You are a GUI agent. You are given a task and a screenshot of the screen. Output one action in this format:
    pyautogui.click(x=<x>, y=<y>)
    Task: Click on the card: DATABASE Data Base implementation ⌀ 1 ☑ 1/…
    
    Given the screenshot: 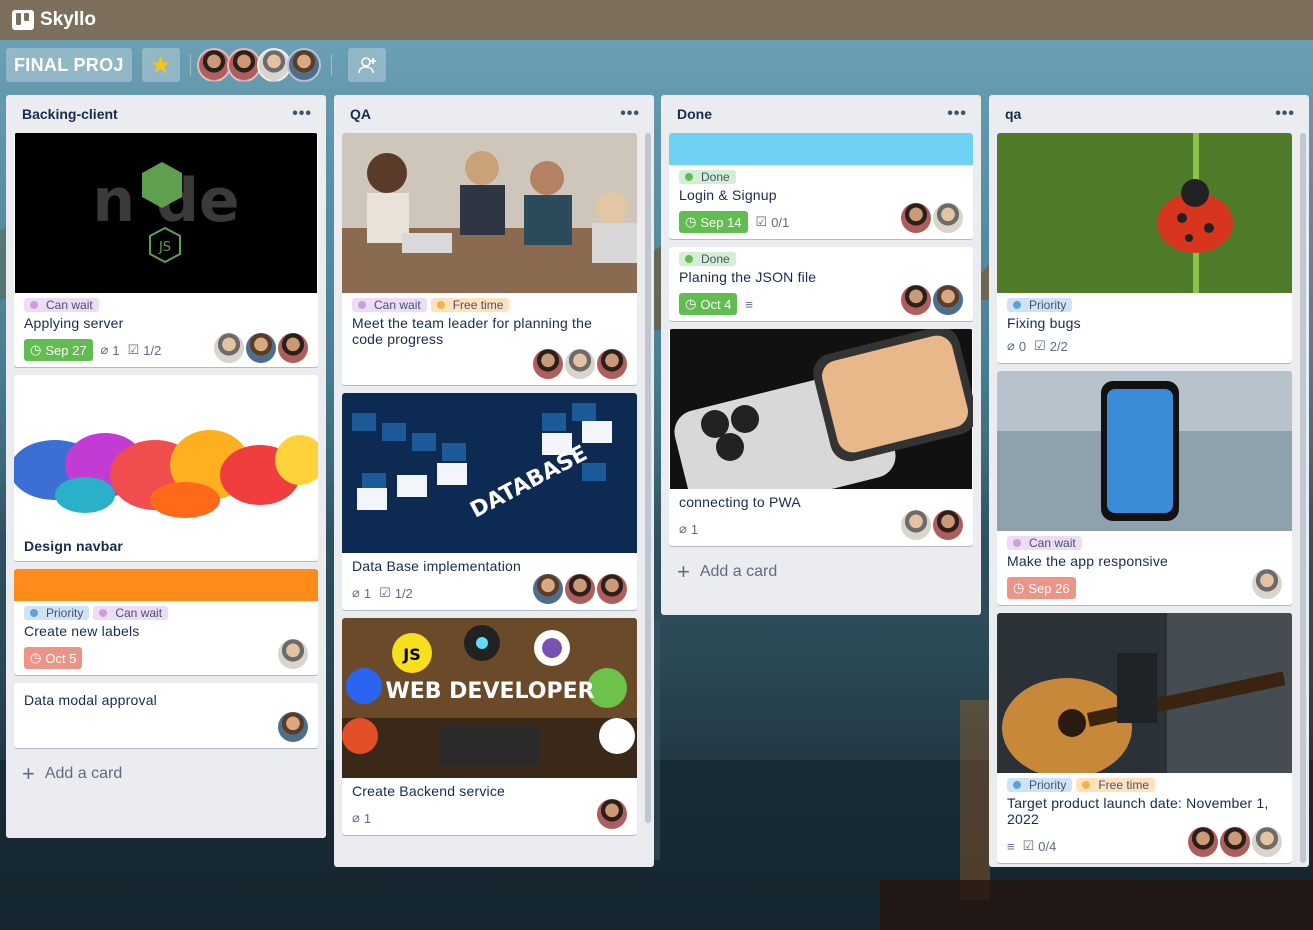 What is the action you would take?
    pyautogui.click(x=489, y=501)
    